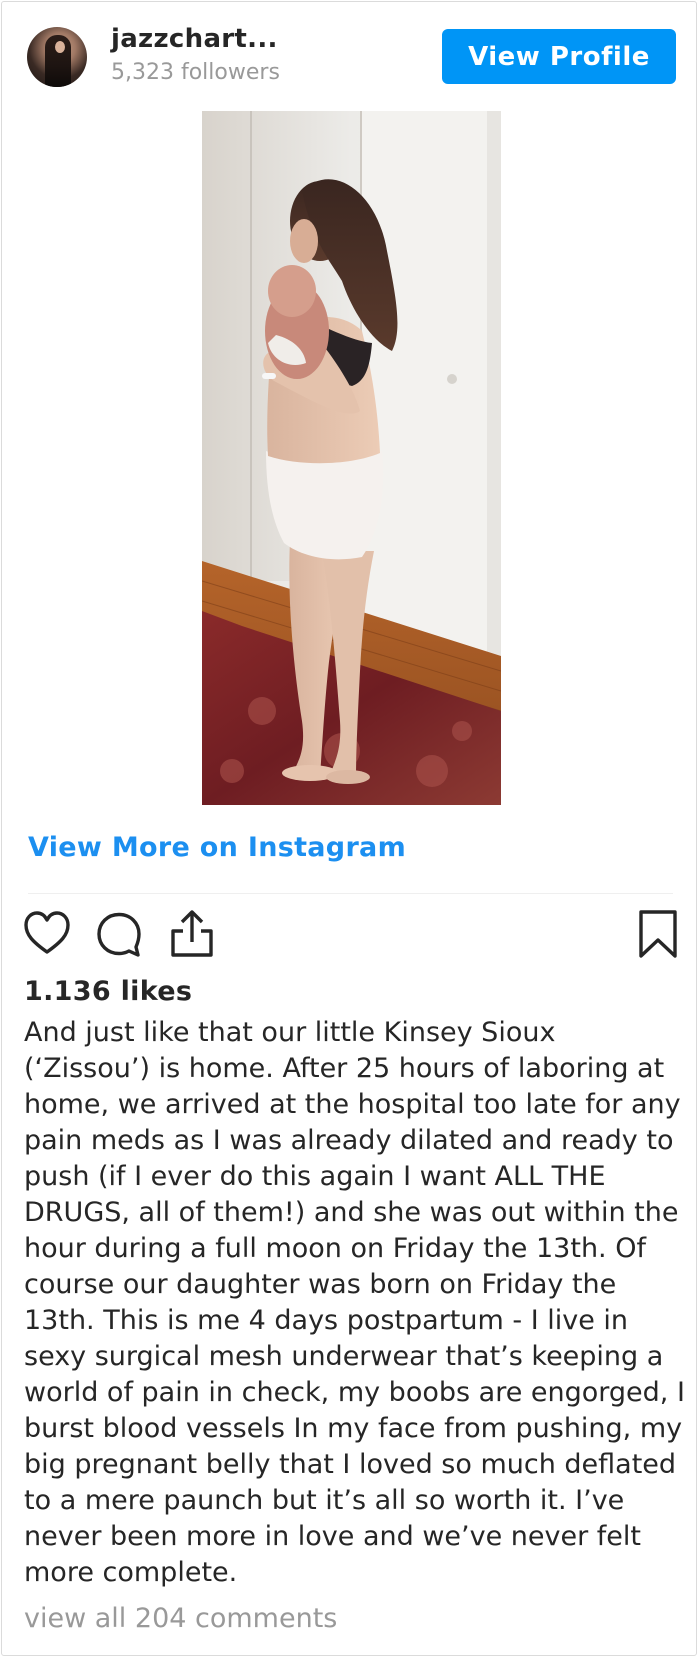  I want to click on comment-icon, so click(119, 934).